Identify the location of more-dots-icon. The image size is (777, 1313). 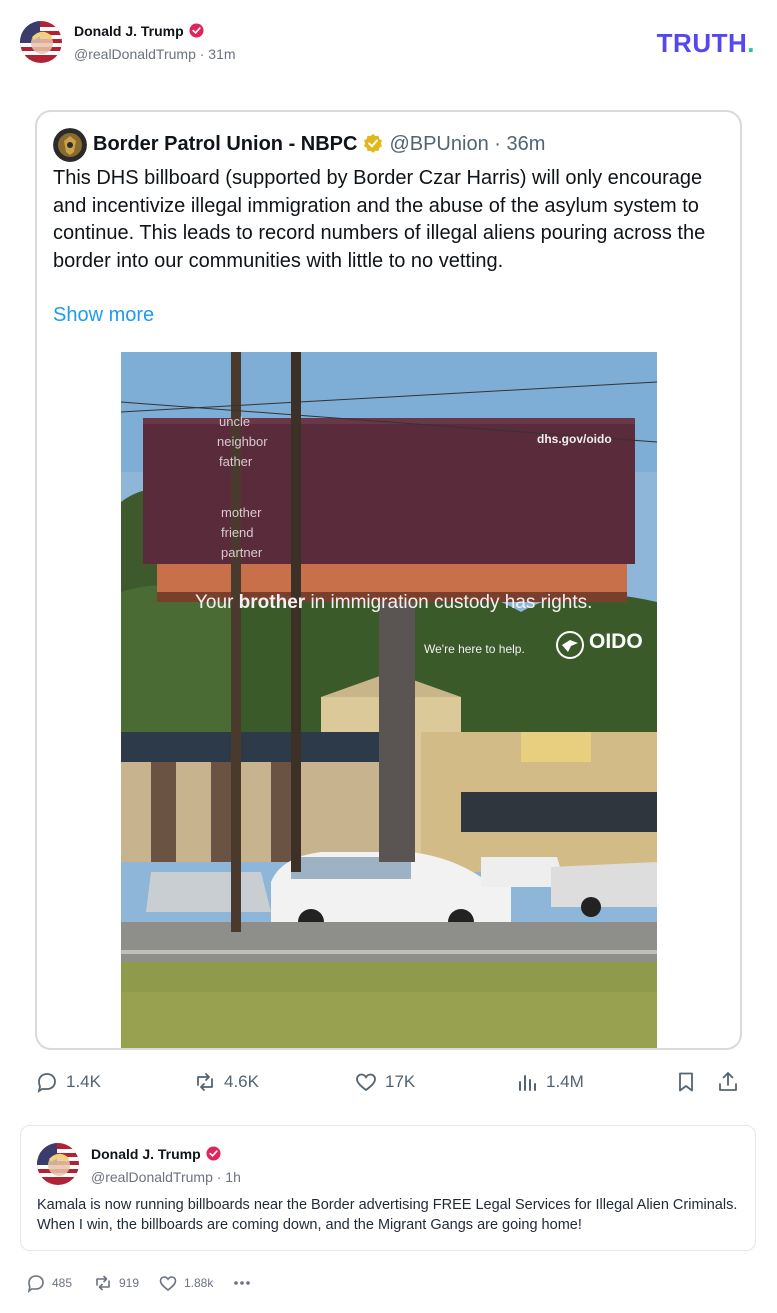
(242, 1283).